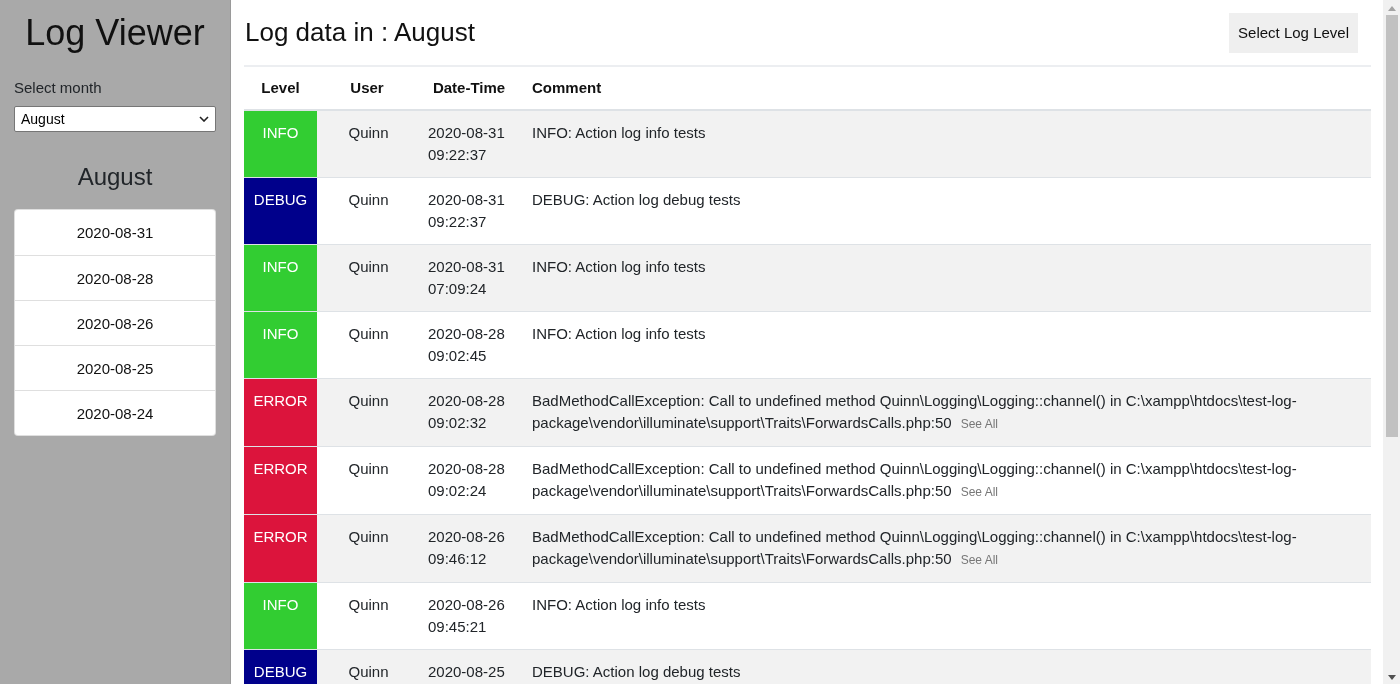  I want to click on scrollbar-thumb, so click(1391, 226).